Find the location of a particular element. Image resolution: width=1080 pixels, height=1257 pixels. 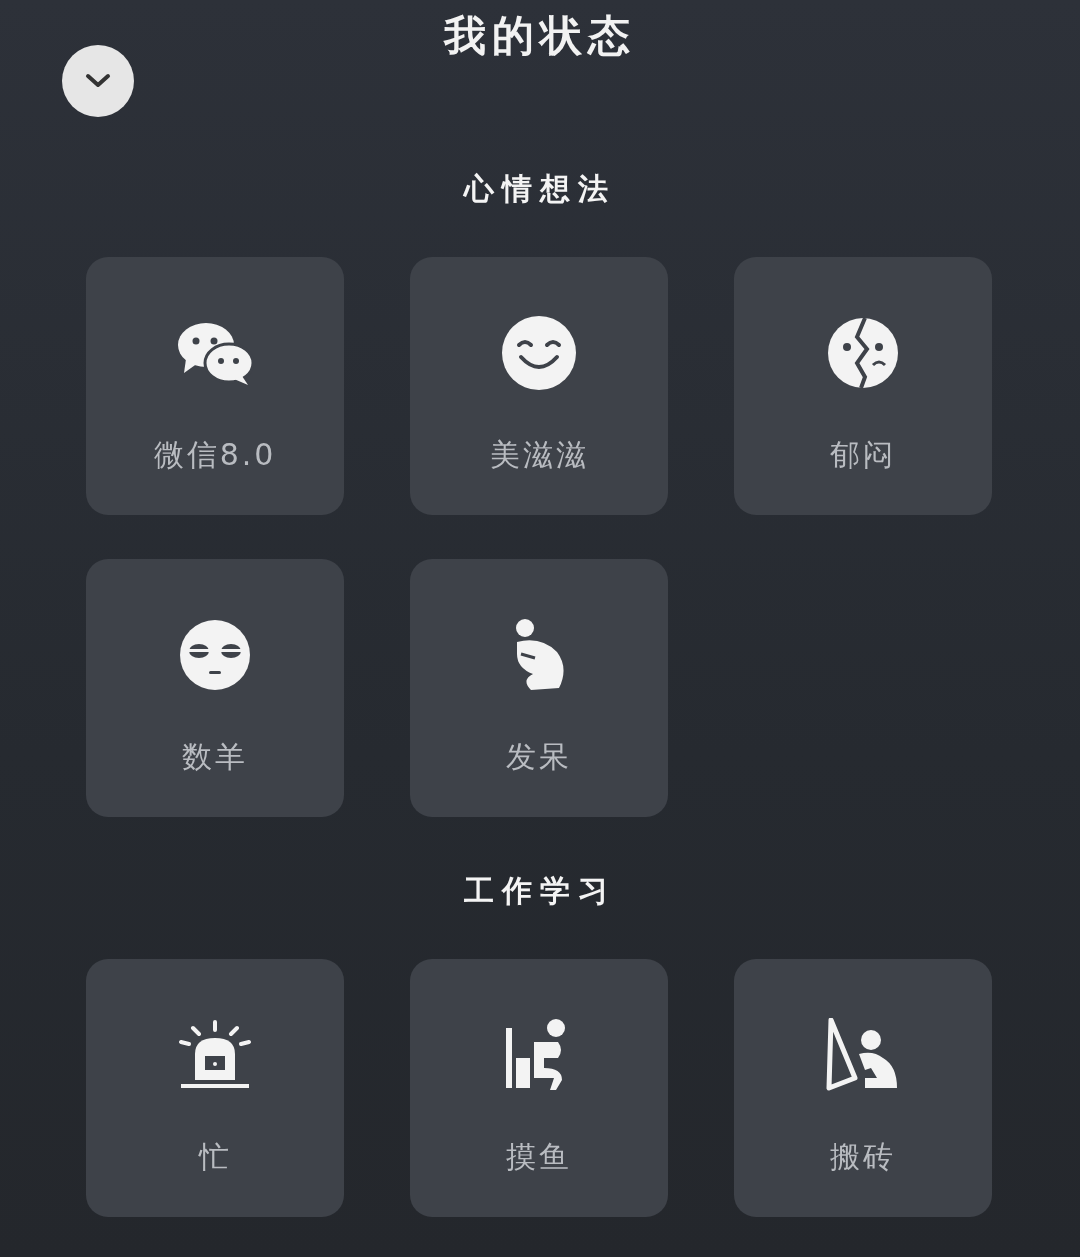

status-tile: 美滋滋 is located at coordinates (539, 386).